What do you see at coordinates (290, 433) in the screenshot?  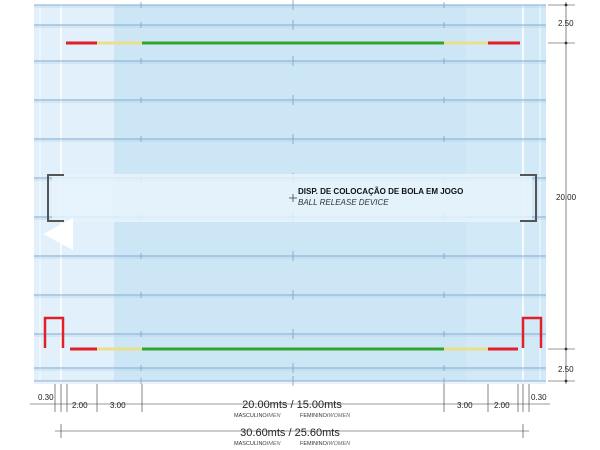 I see `pool-length-label: 30.60mts / 25.60mts` at bounding box center [290, 433].